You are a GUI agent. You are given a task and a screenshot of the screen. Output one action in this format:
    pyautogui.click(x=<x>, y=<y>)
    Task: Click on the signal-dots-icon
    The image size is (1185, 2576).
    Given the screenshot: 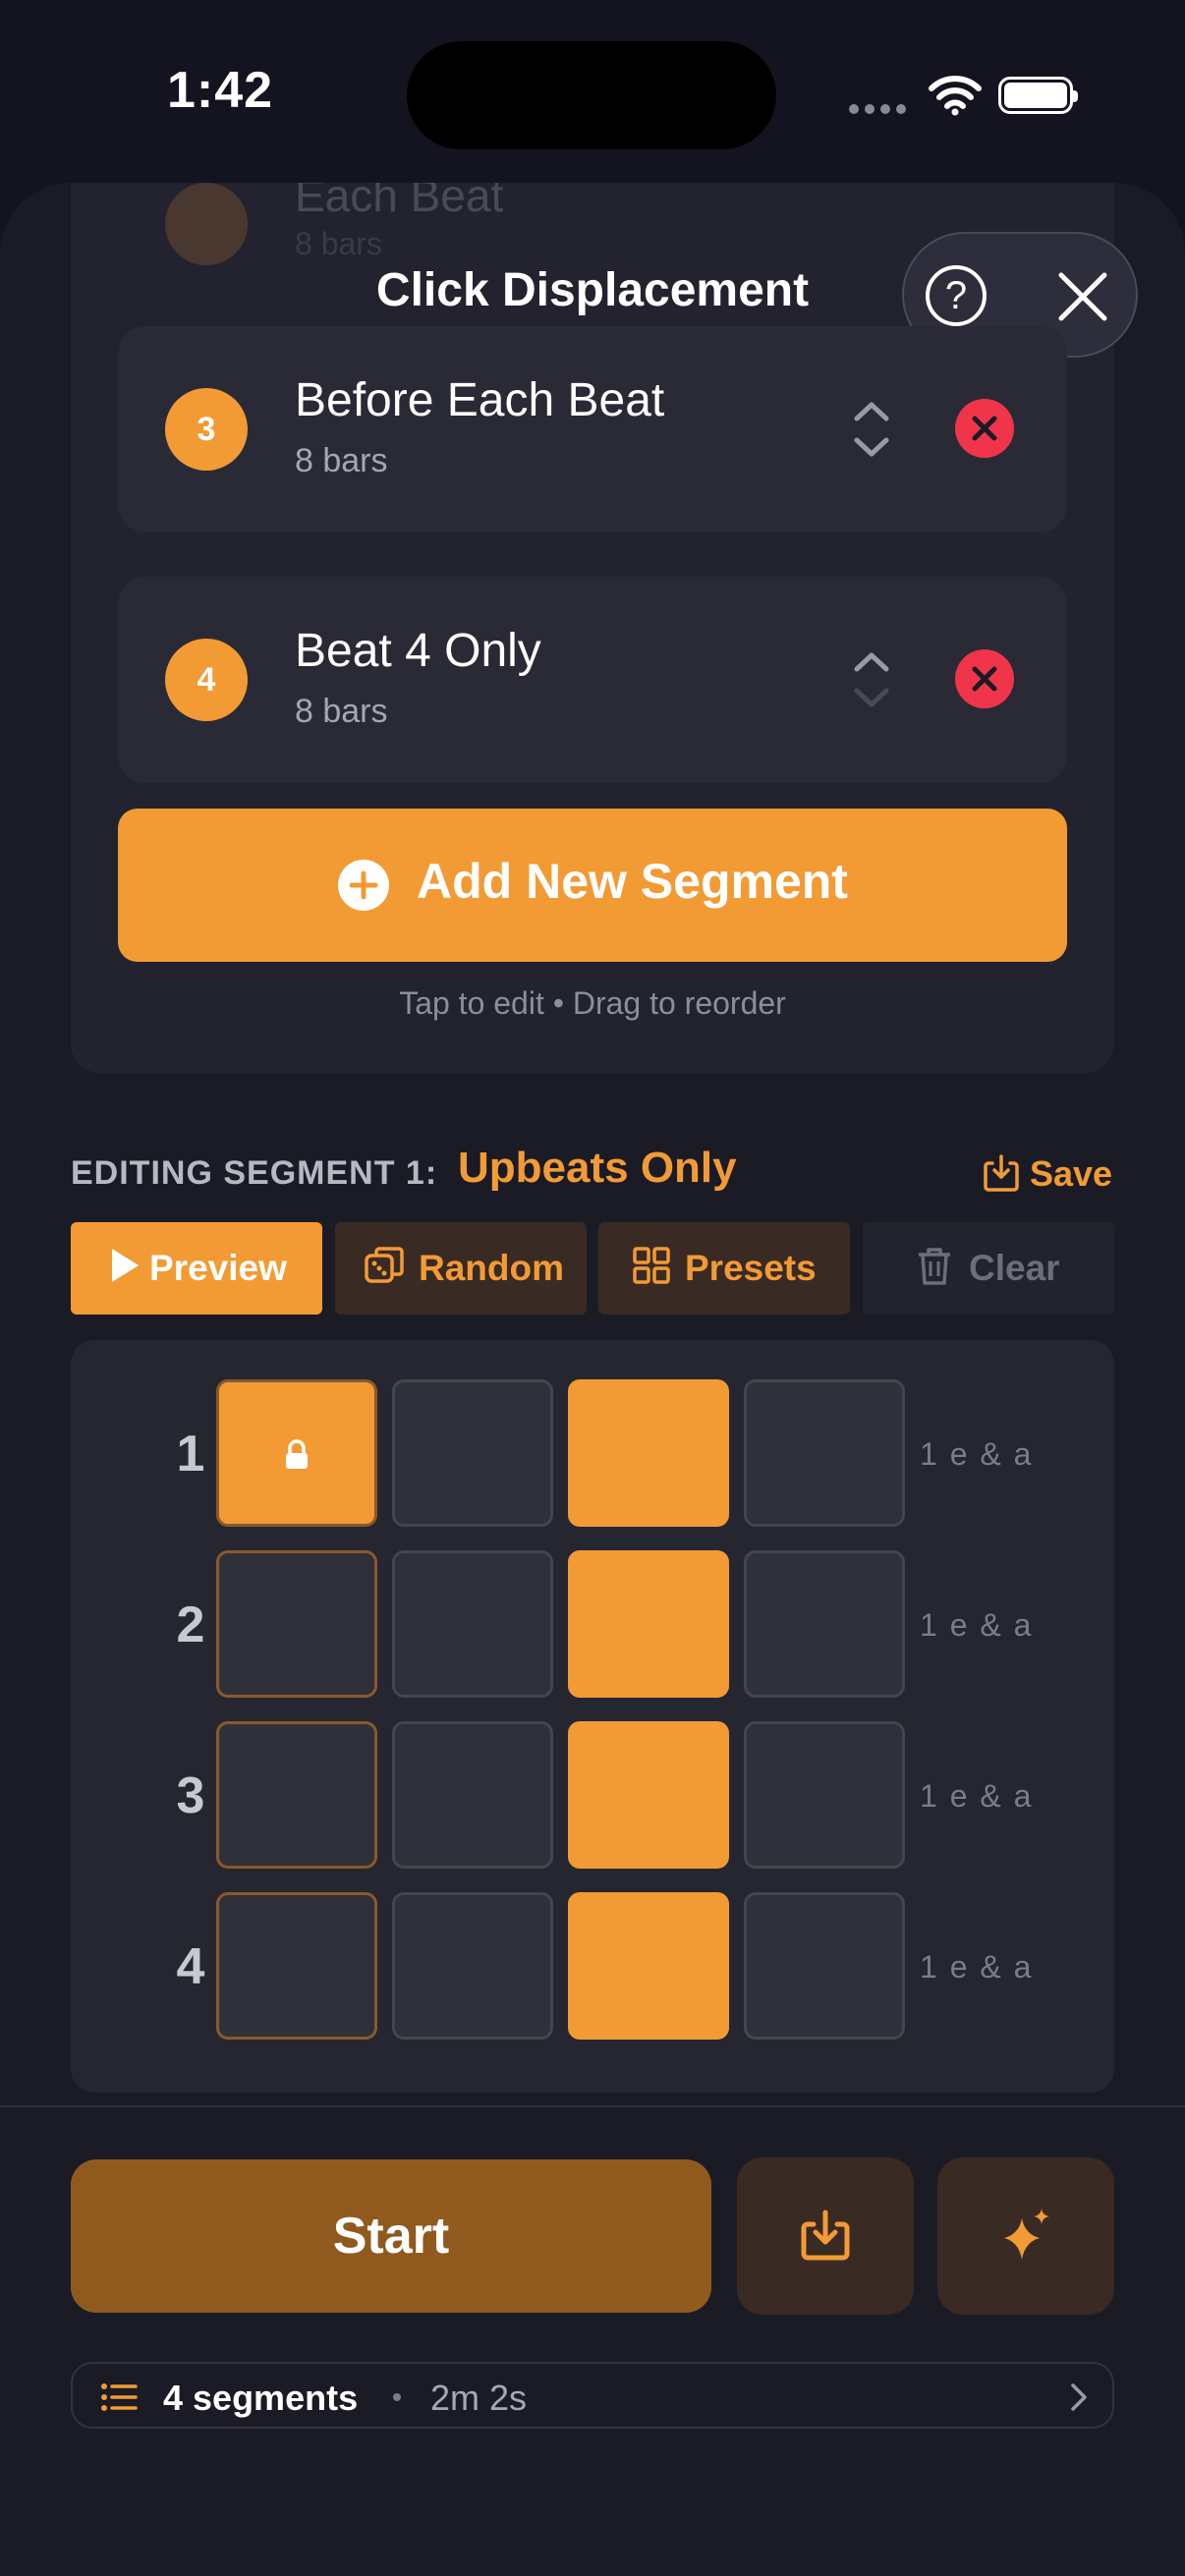 What is the action you would take?
    pyautogui.click(x=881, y=110)
    